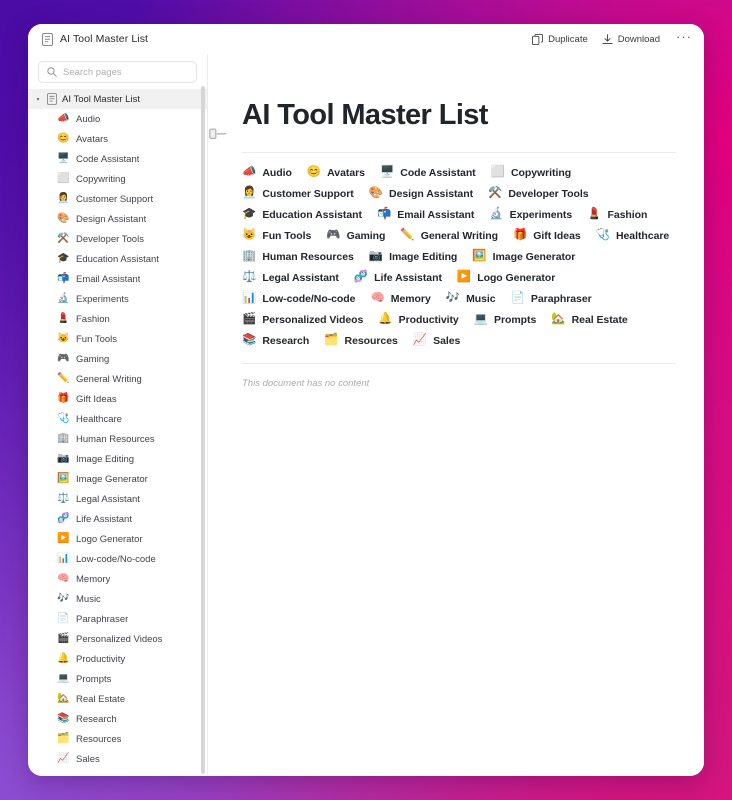 This screenshot has width=732, height=800. What do you see at coordinates (117, 679) in the screenshot?
I see `sidebar-item-prompts: 💻 Prompts` at bounding box center [117, 679].